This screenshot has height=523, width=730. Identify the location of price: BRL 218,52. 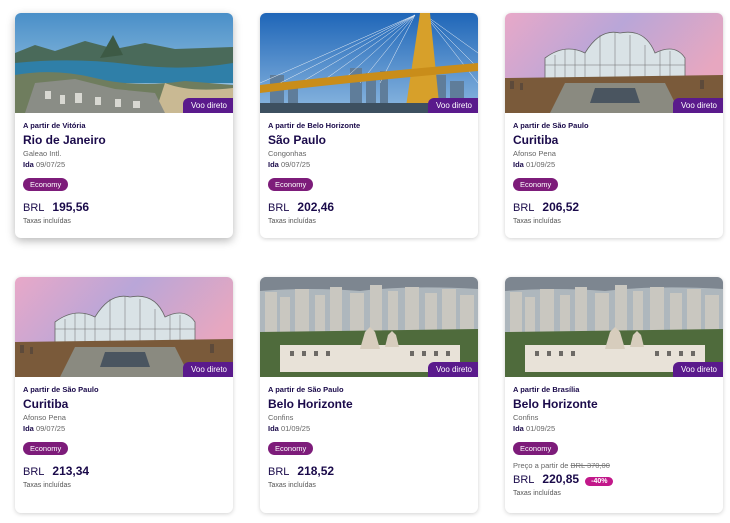
(369, 471).